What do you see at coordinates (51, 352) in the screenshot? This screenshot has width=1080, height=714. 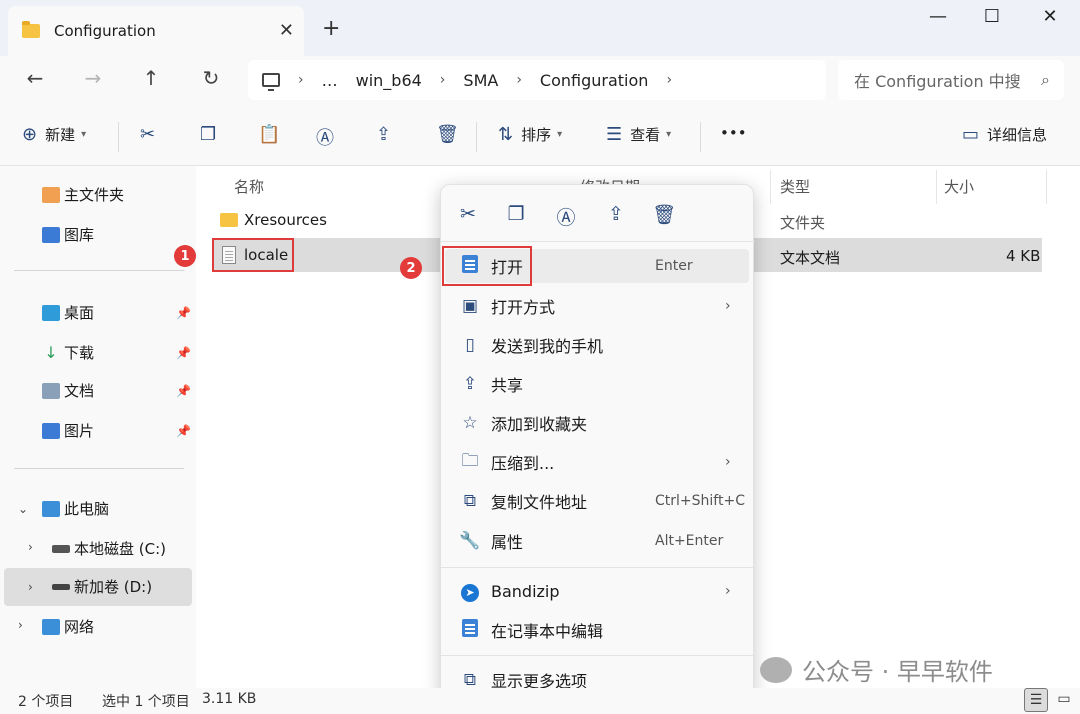 I see `download-icon: ↓` at bounding box center [51, 352].